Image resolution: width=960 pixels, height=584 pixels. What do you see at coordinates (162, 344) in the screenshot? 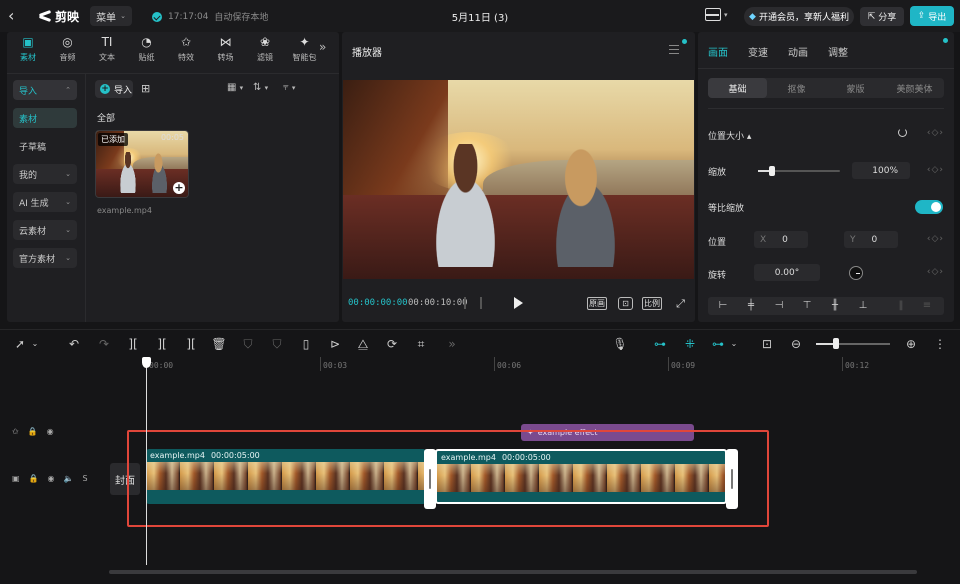
I see `trim-left-icon: ][` at bounding box center [162, 344].